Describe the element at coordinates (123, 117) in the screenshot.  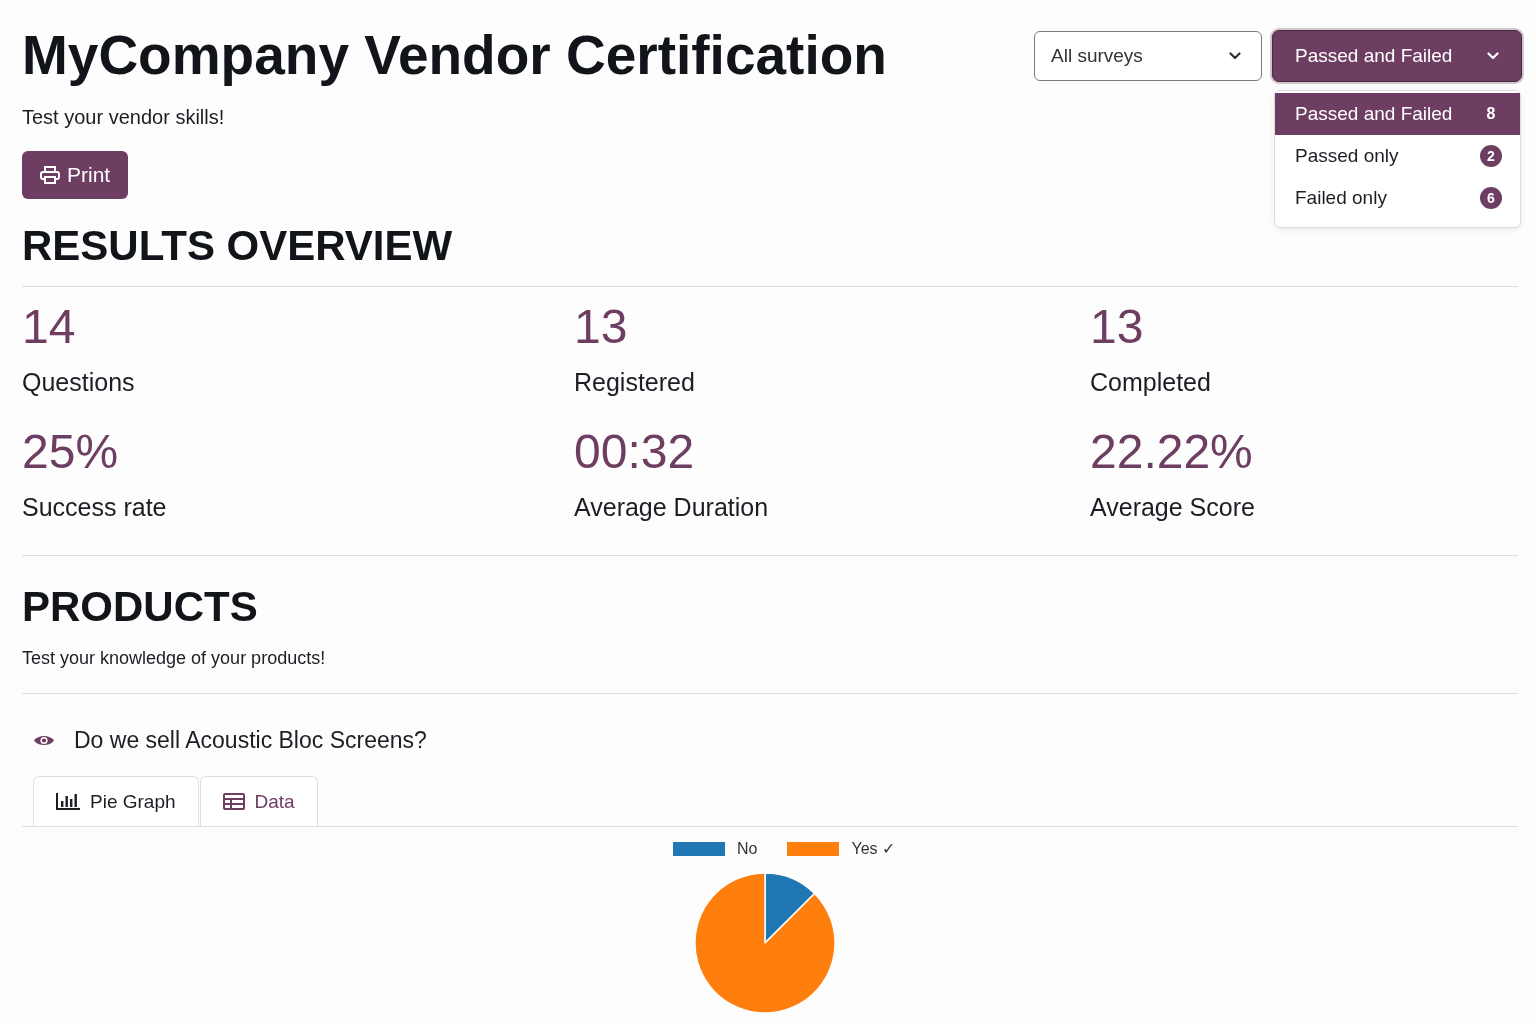
I see `page-subtitle: Test your vendor skills!` at that location.